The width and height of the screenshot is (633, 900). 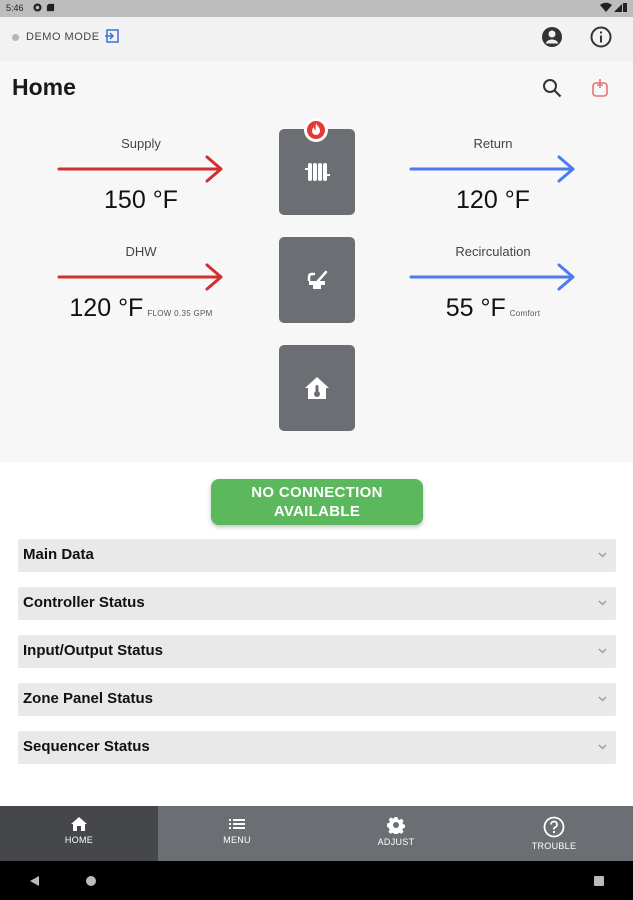 What do you see at coordinates (141, 251) in the screenshot?
I see `dhw-label: DHW` at bounding box center [141, 251].